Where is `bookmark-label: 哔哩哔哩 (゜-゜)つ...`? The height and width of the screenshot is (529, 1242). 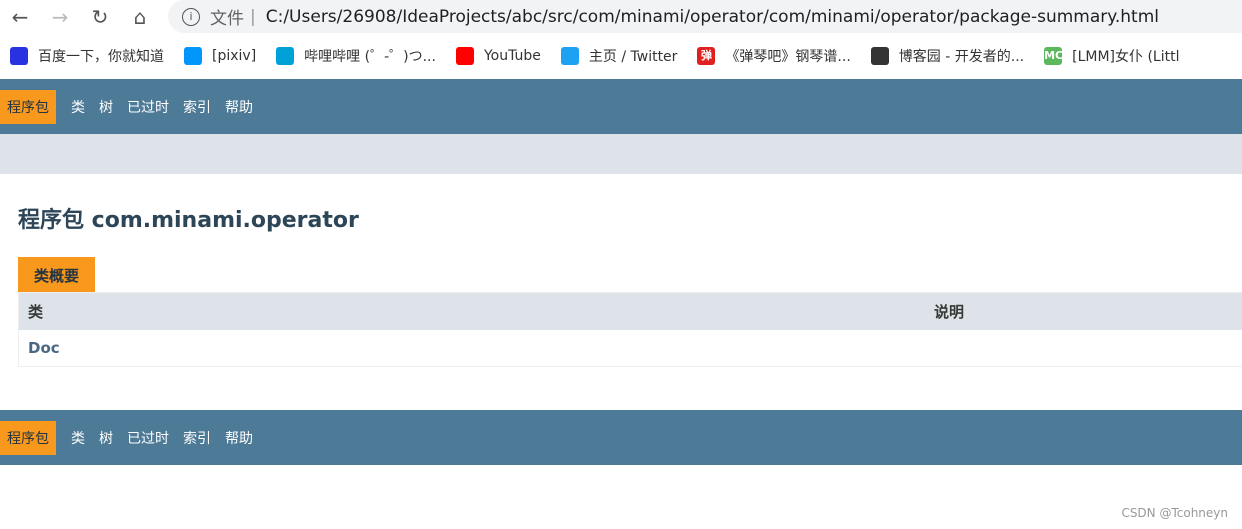
bookmark-label: 哔哩哔哩 (゜-゜)つ... is located at coordinates (370, 56).